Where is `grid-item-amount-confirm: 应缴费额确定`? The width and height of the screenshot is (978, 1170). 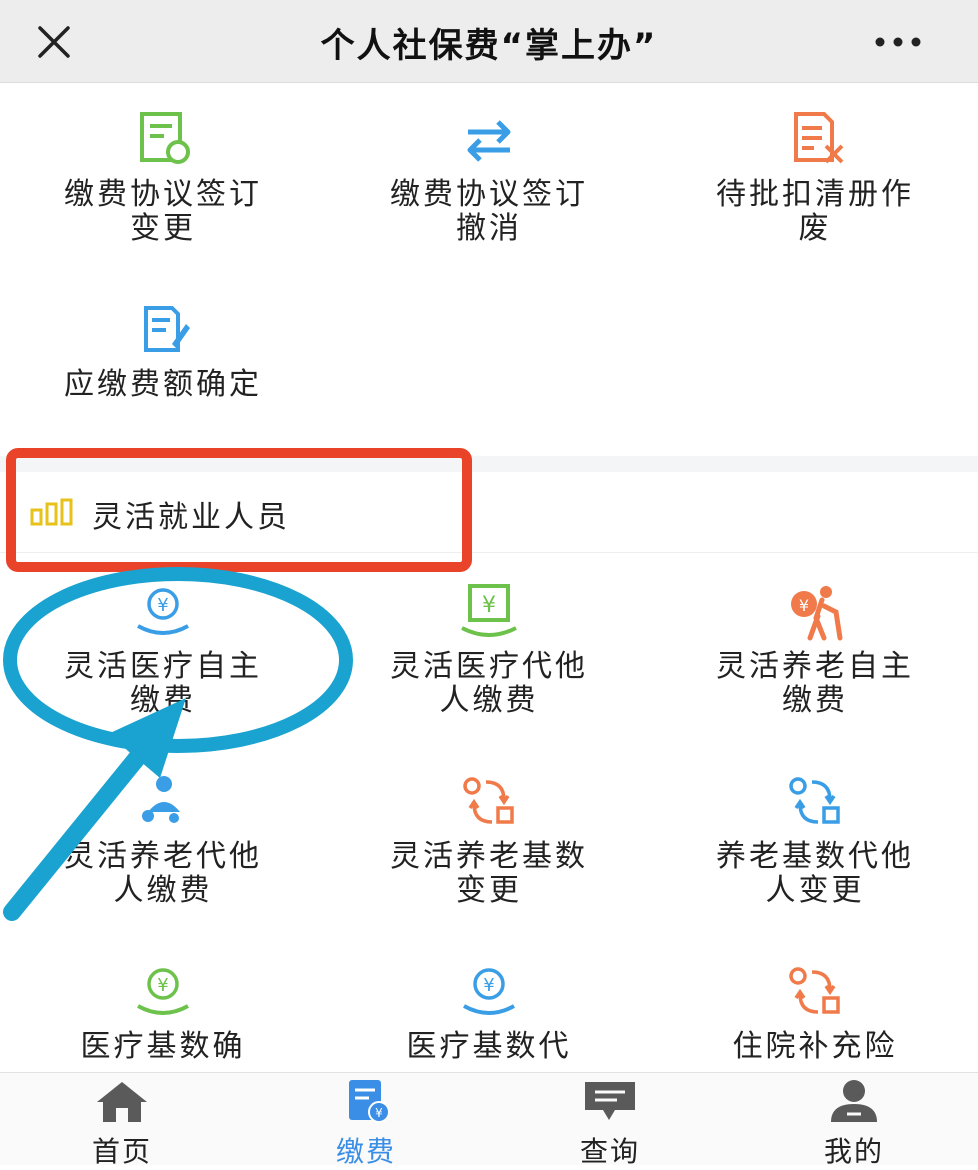 grid-item-amount-confirm: 应缴费额确定 is located at coordinates (163, 351).